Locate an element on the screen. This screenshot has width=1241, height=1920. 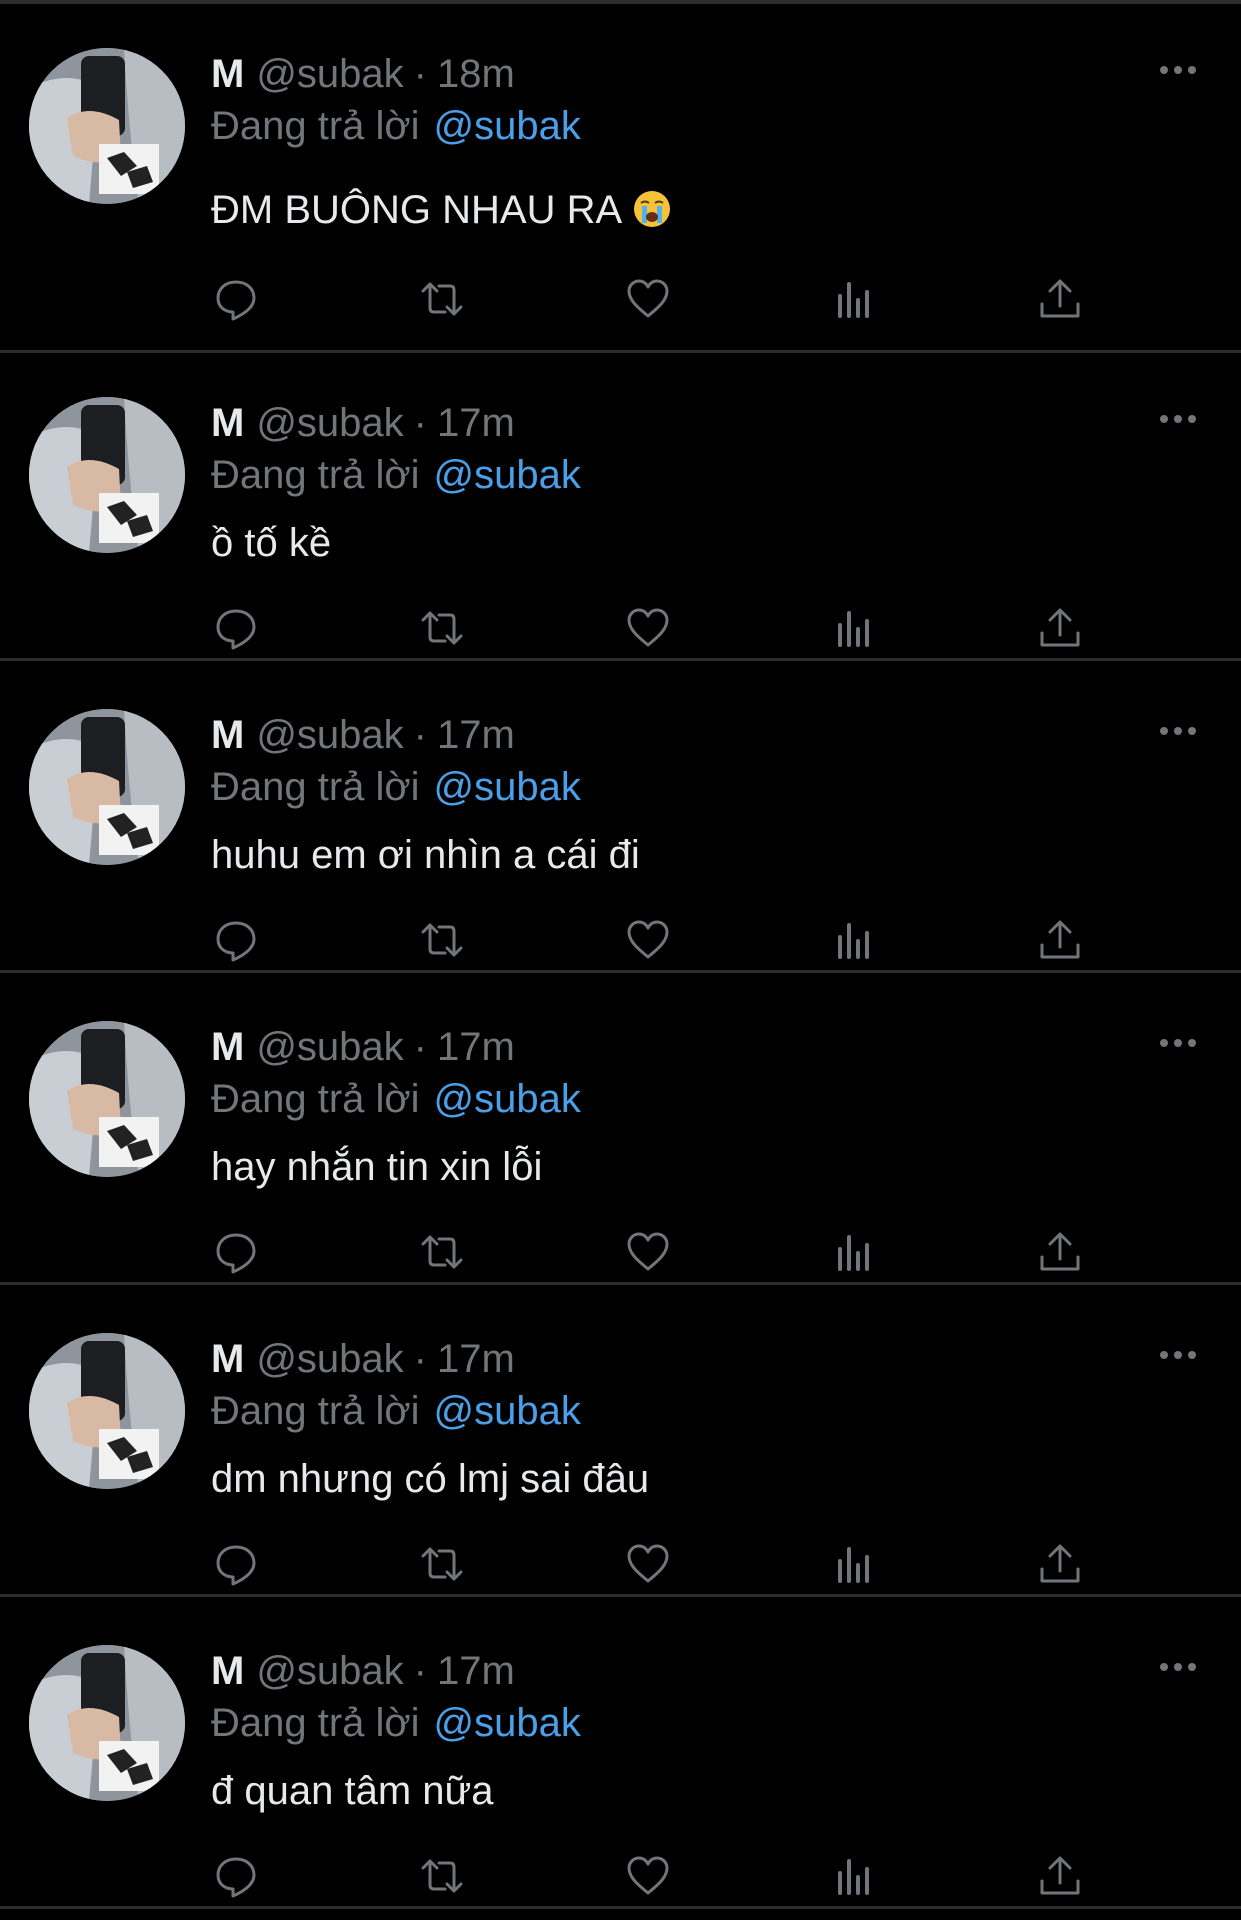
tweet-text: ĐM BUÔNG NHAU RA is located at coordinates (441, 210).